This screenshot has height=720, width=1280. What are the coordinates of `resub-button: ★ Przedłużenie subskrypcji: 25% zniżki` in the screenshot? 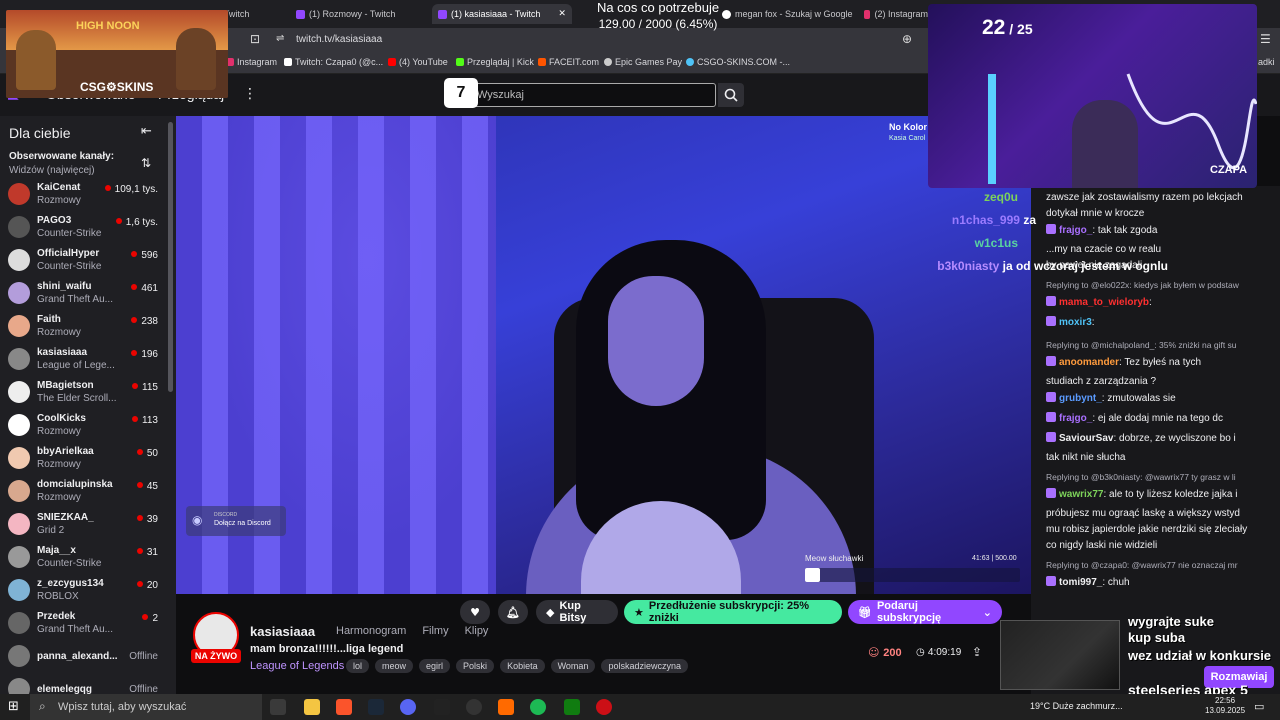 It's located at (733, 612).